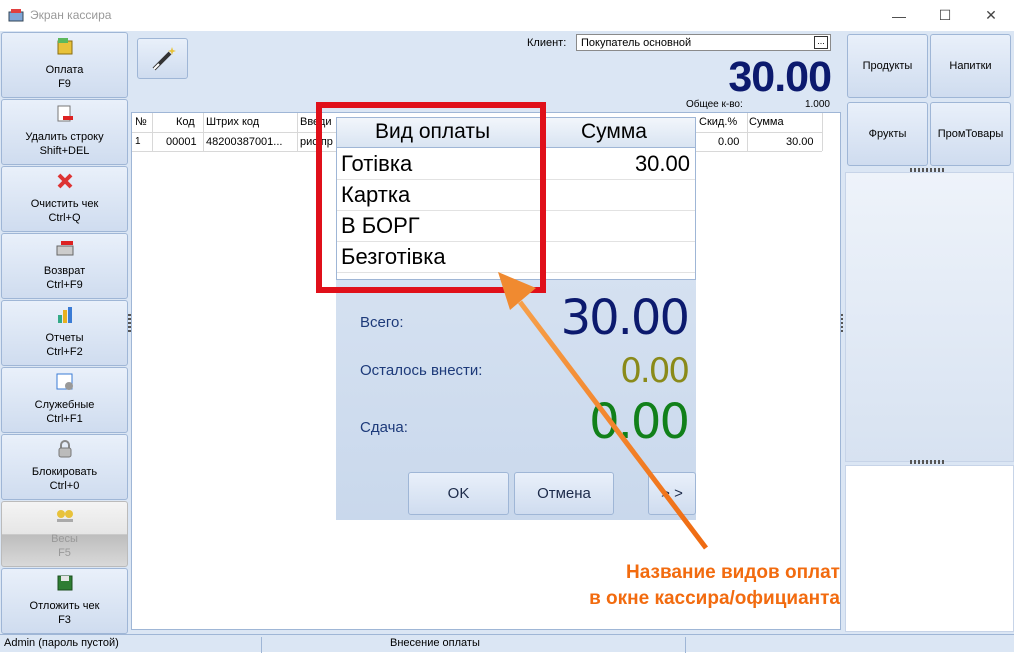 The width and height of the screenshot is (1014, 653). I want to click on chart-icon, so click(65, 315).